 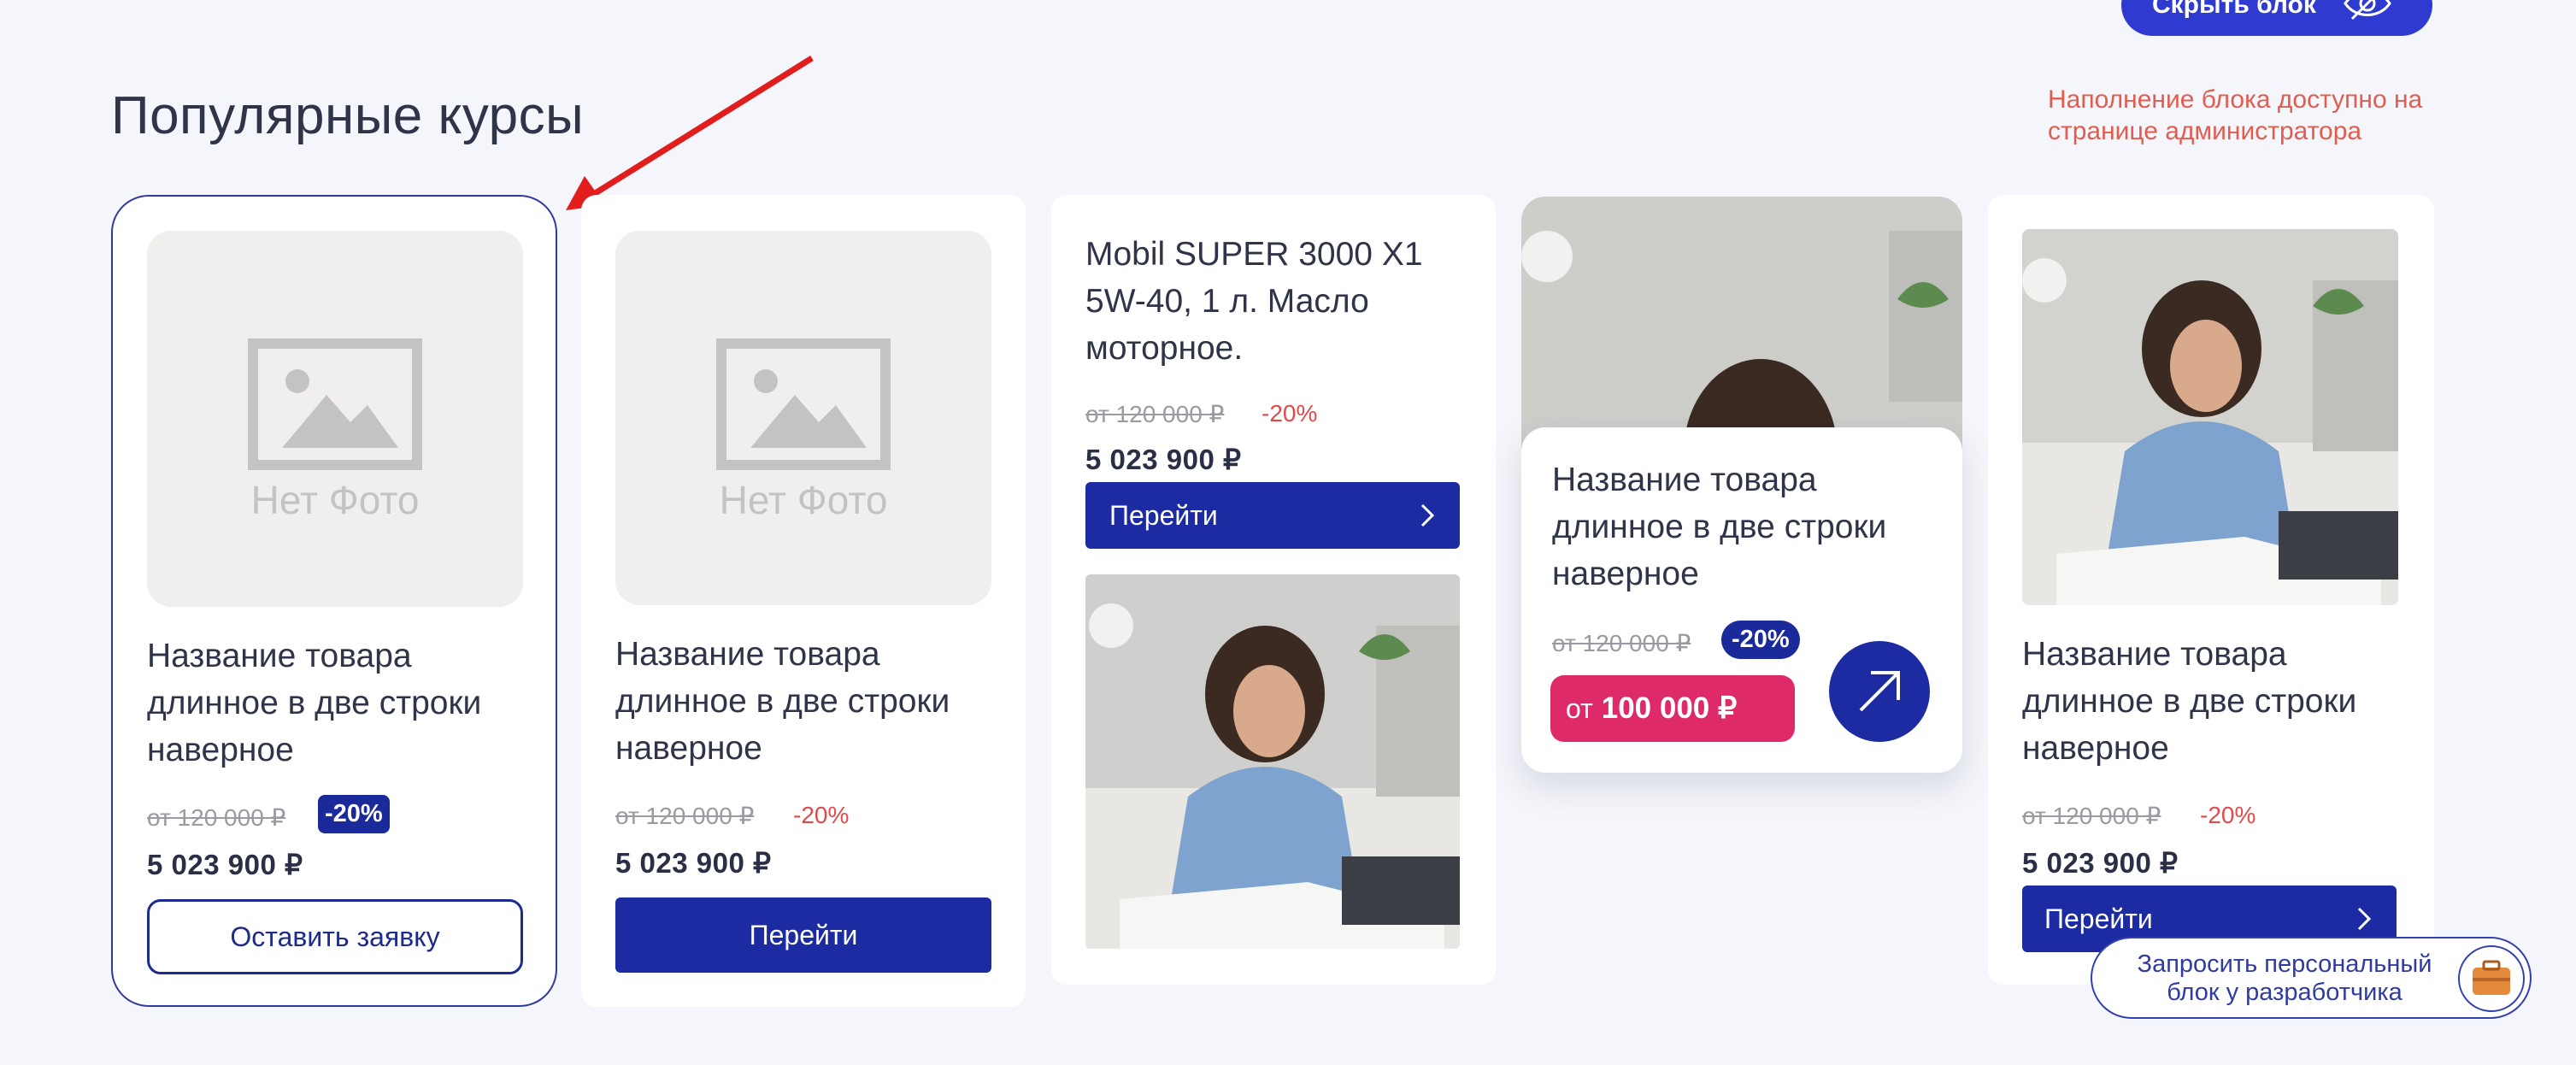 I want to click on section-title: Популярные курсы, so click(x=348, y=115).